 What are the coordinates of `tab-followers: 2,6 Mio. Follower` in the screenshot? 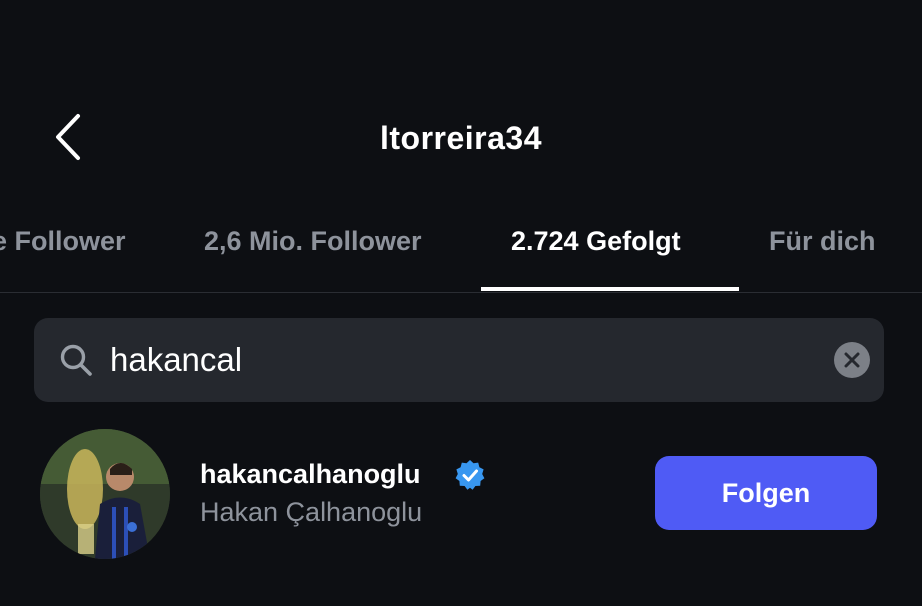 It's located at (313, 241).